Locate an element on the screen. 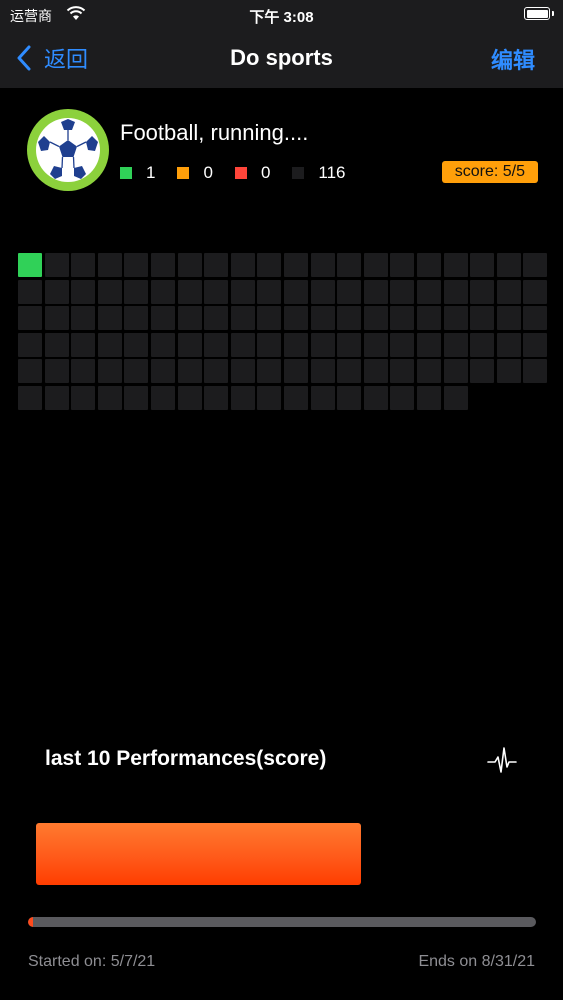 The image size is (563, 1000). calendar-day-completed is located at coordinates (30, 265).